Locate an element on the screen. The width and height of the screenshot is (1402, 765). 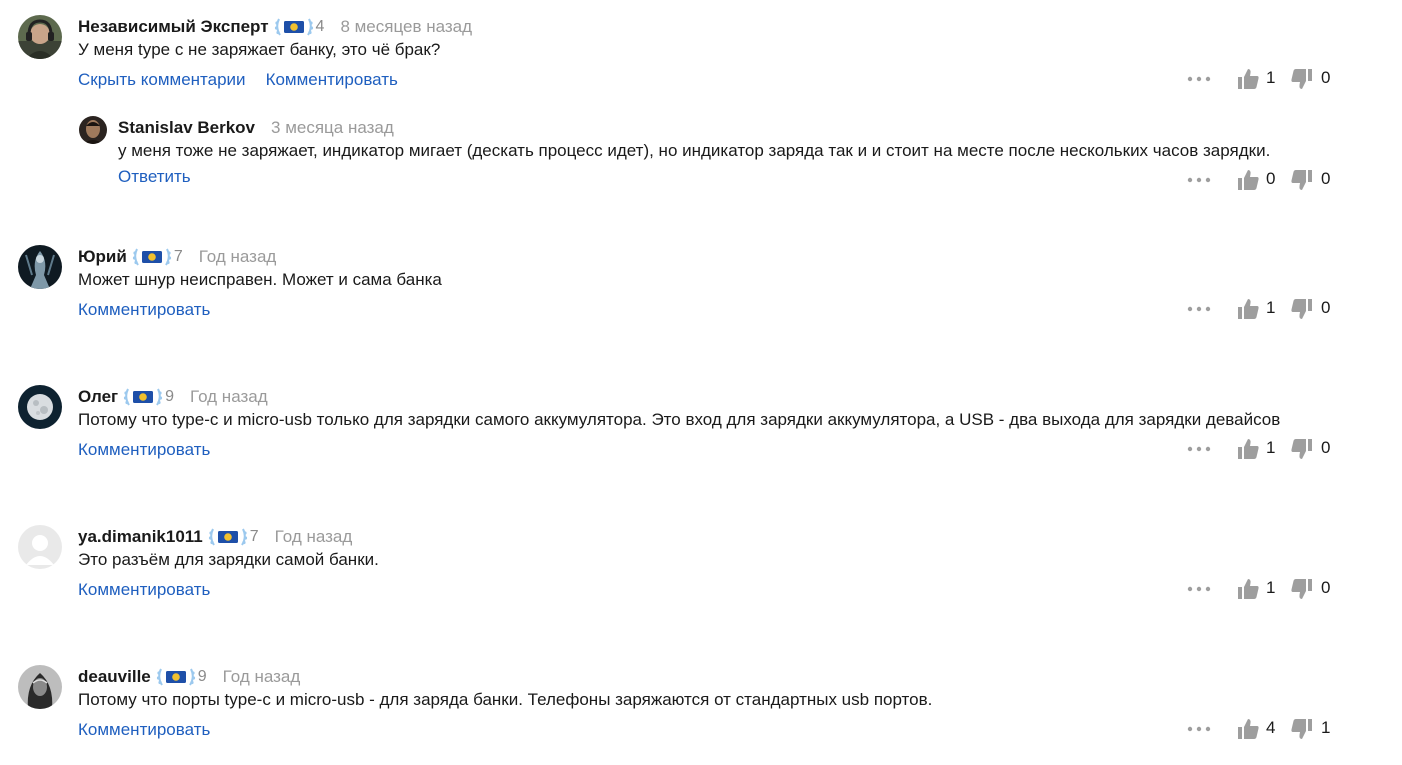
person-headphones-avatar-icon is located at coordinates (40, 37).